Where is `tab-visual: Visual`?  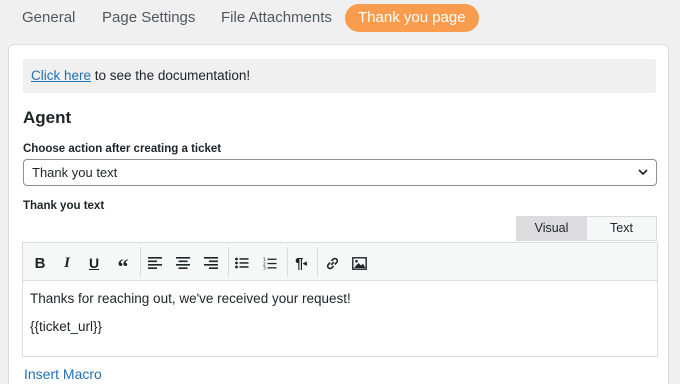 tab-visual: Visual is located at coordinates (551, 228).